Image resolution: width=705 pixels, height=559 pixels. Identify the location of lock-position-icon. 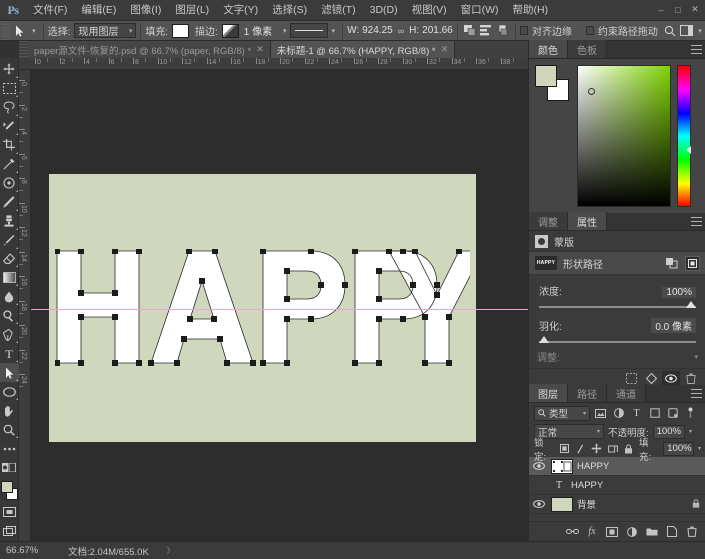
(597, 449).